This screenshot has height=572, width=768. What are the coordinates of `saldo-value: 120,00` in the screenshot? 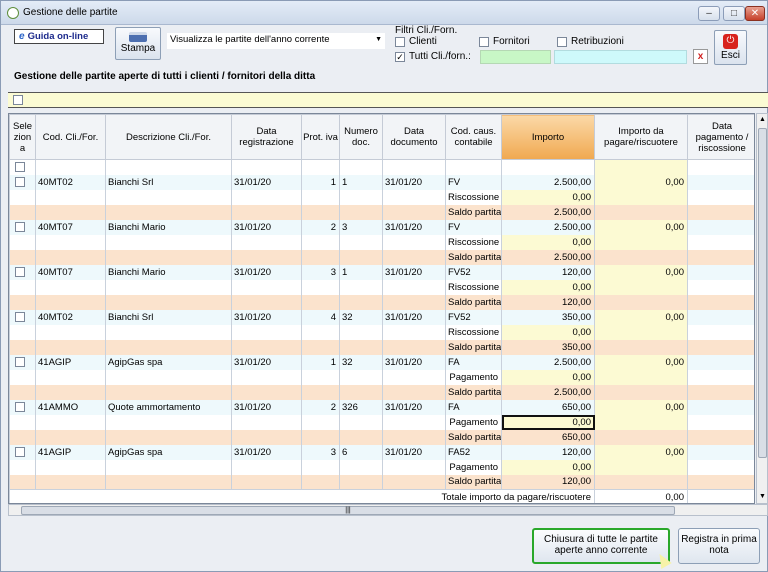 It's located at (548, 302).